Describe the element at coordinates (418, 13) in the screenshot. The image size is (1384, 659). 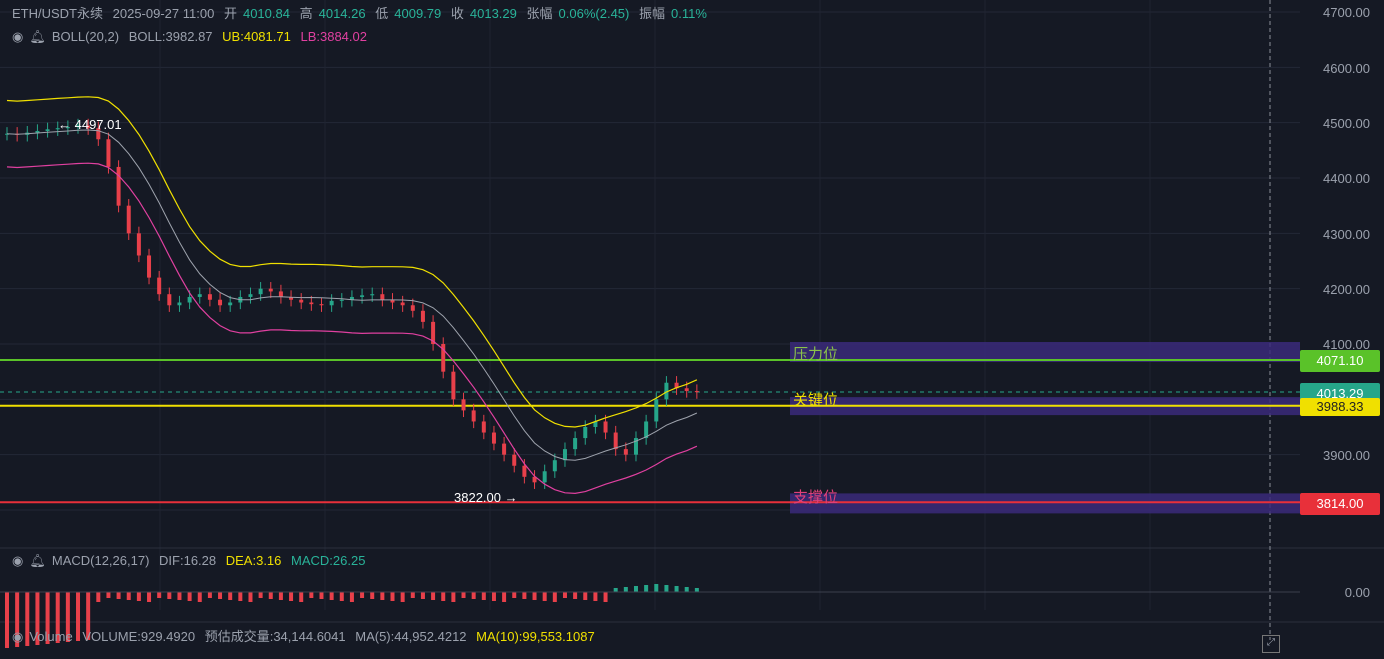
I see `low-value: 4009.79` at that location.